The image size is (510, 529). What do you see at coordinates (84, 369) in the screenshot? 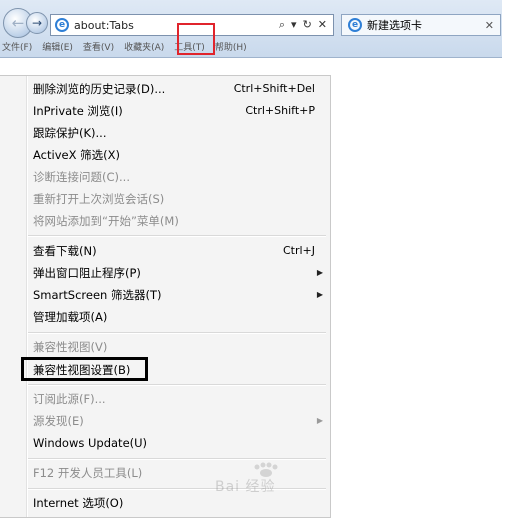
I see `compat-settings-highlight` at bounding box center [84, 369].